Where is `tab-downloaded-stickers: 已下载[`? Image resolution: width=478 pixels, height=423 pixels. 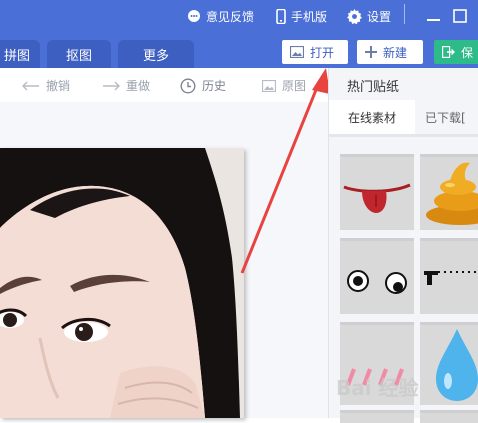 tab-downloaded-stickers: 已下载[ is located at coordinates (451, 117).